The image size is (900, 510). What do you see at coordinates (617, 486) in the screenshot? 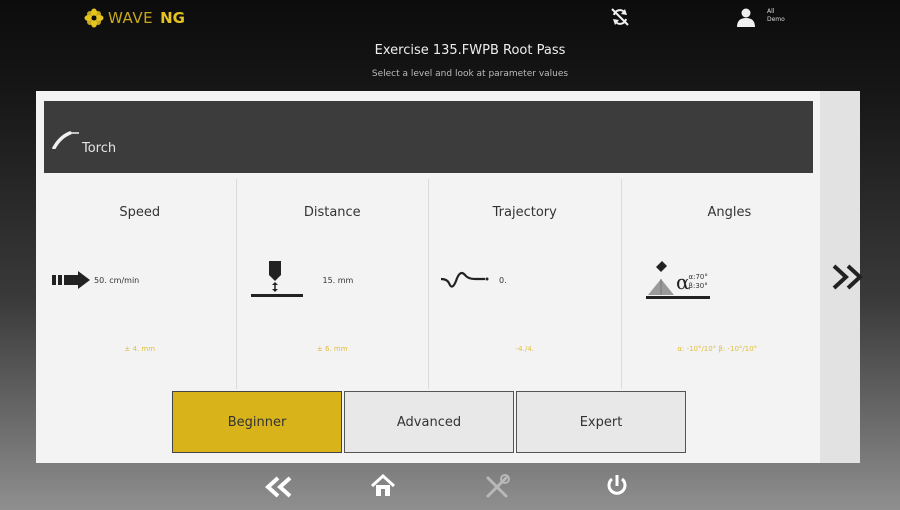
I see `power-icon` at bounding box center [617, 486].